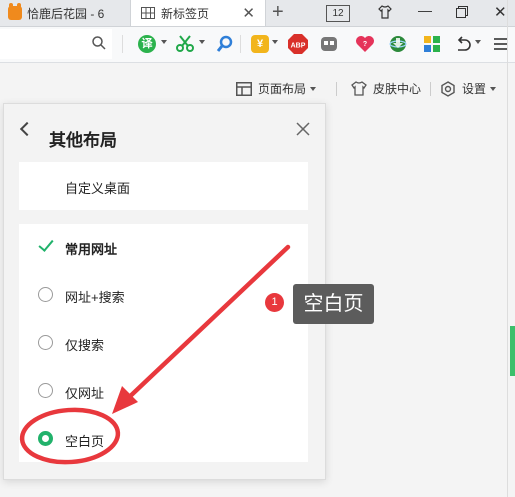 This screenshot has width=515, height=497. What do you see at coordinates (225, 44) in the screenshot?
I see `magnifier-icon` at bounding box center [225, 44].